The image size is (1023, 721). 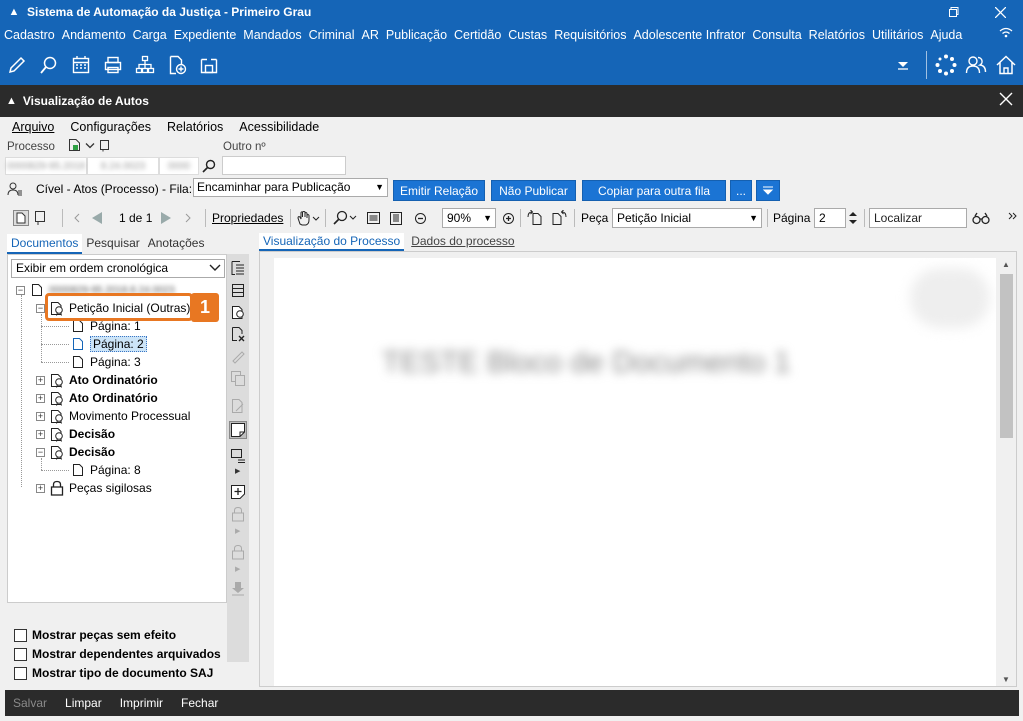 What do you see at coordinates (247, 218) in the screenshot?
I see `propriedades-button: Propriedades` at bounding box center [247, 218].